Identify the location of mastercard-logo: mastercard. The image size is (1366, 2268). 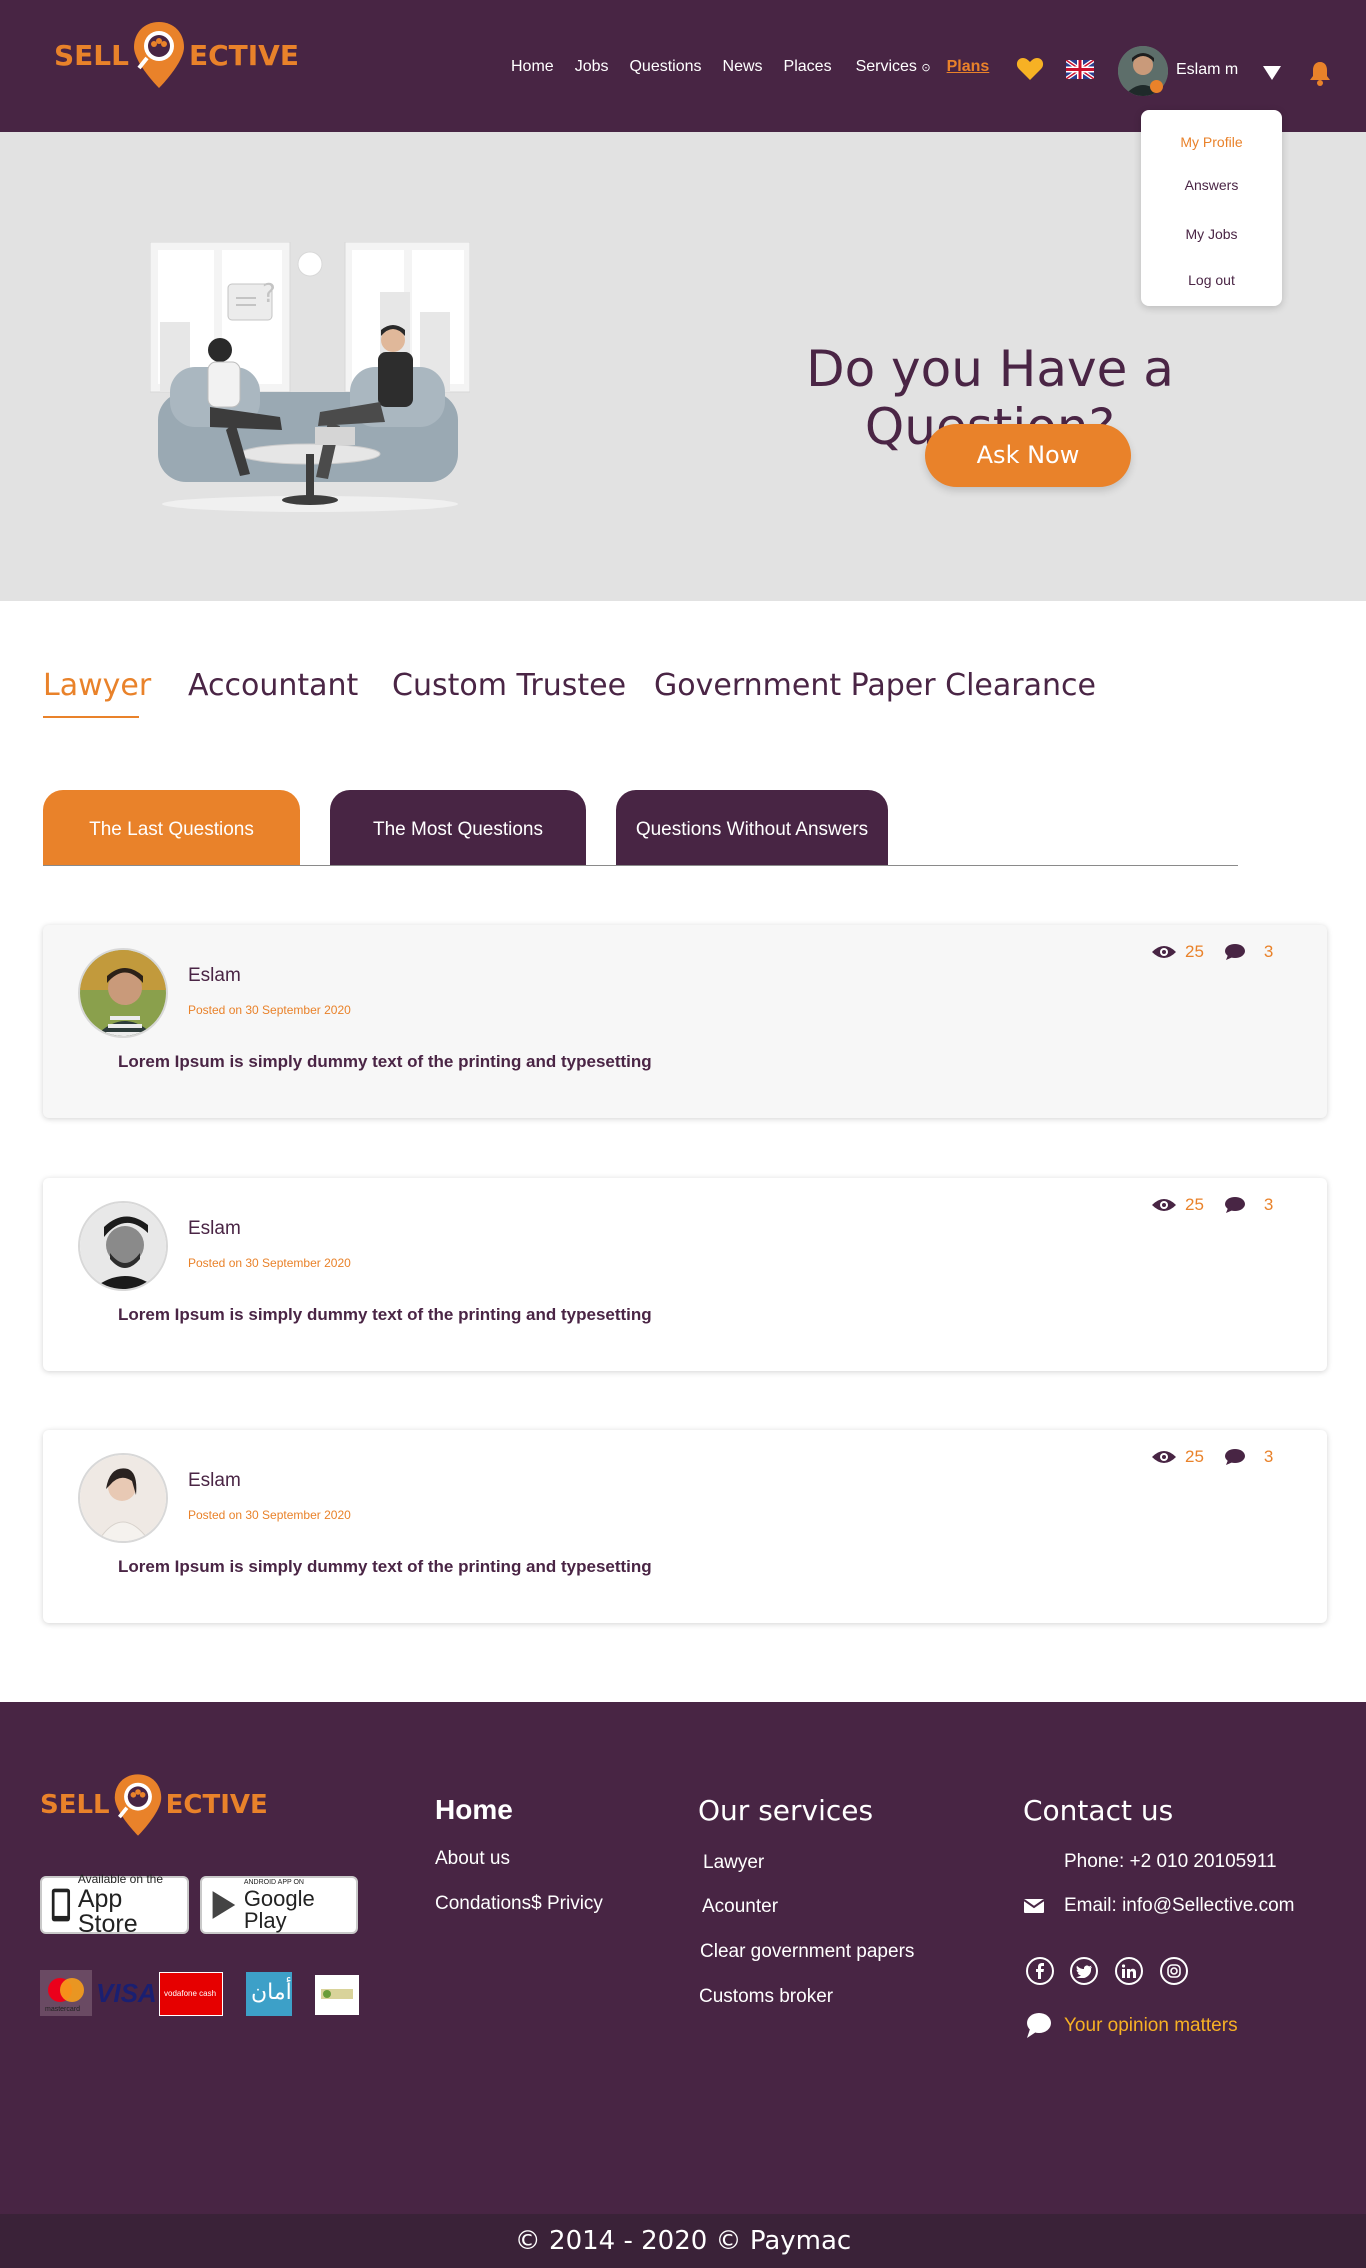
(66, 1993).